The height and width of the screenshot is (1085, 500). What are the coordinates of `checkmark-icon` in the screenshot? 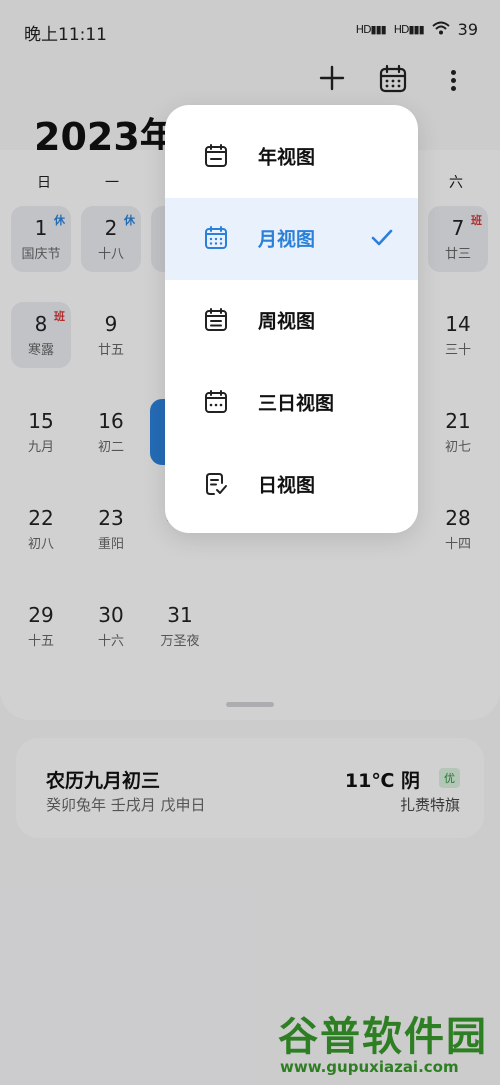 It's located at (382, 237).